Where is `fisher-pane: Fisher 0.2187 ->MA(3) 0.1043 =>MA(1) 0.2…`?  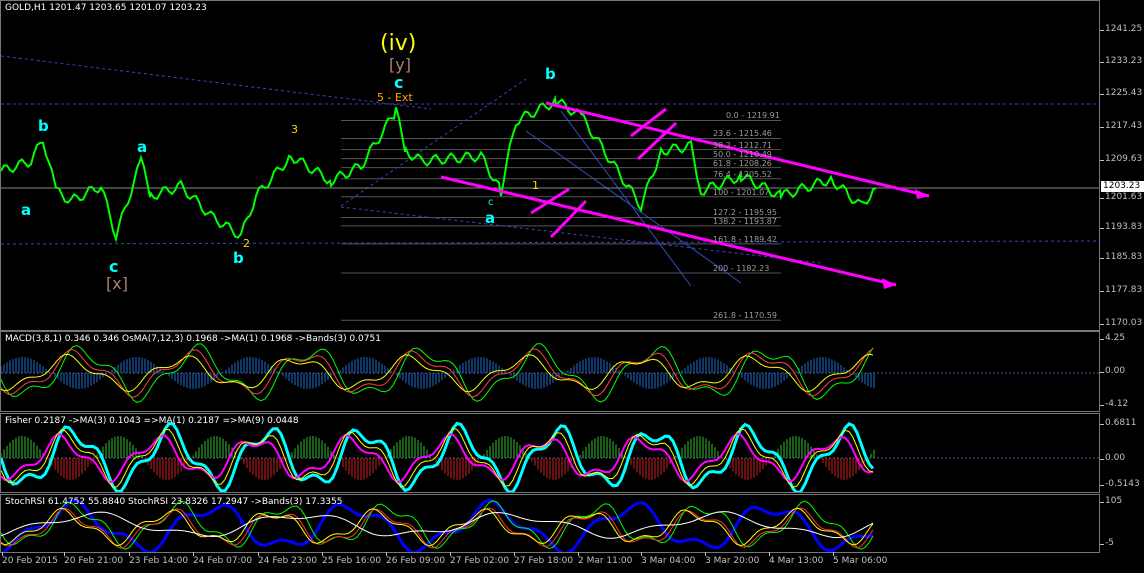 fisher-pane: Fisher 0.2187 ->MA(3) 0.1043 =>MA(1) 0.2… is located at coordinates (550, 453).